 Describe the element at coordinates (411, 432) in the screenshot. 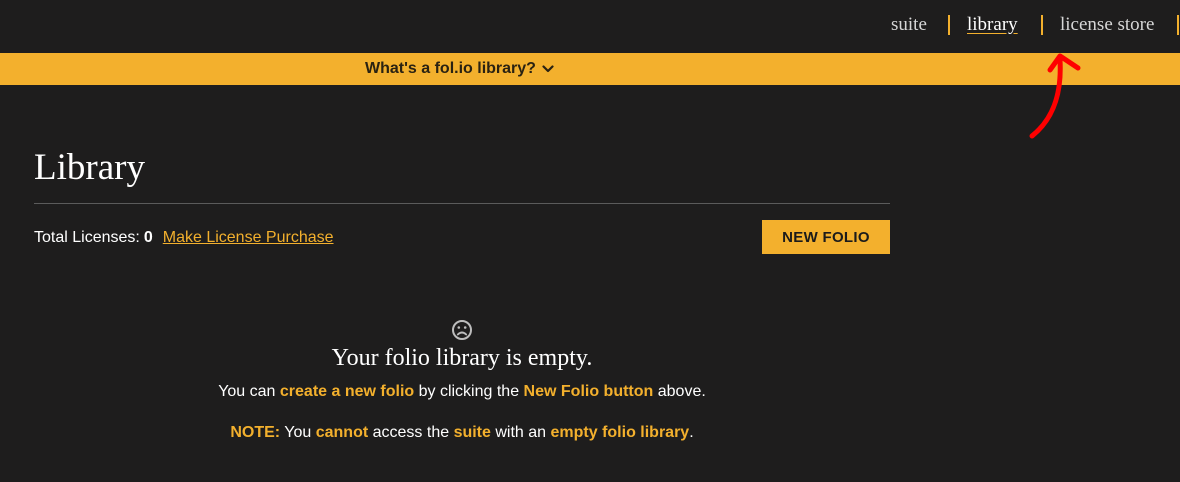

I see `note-text: access the` at that location.